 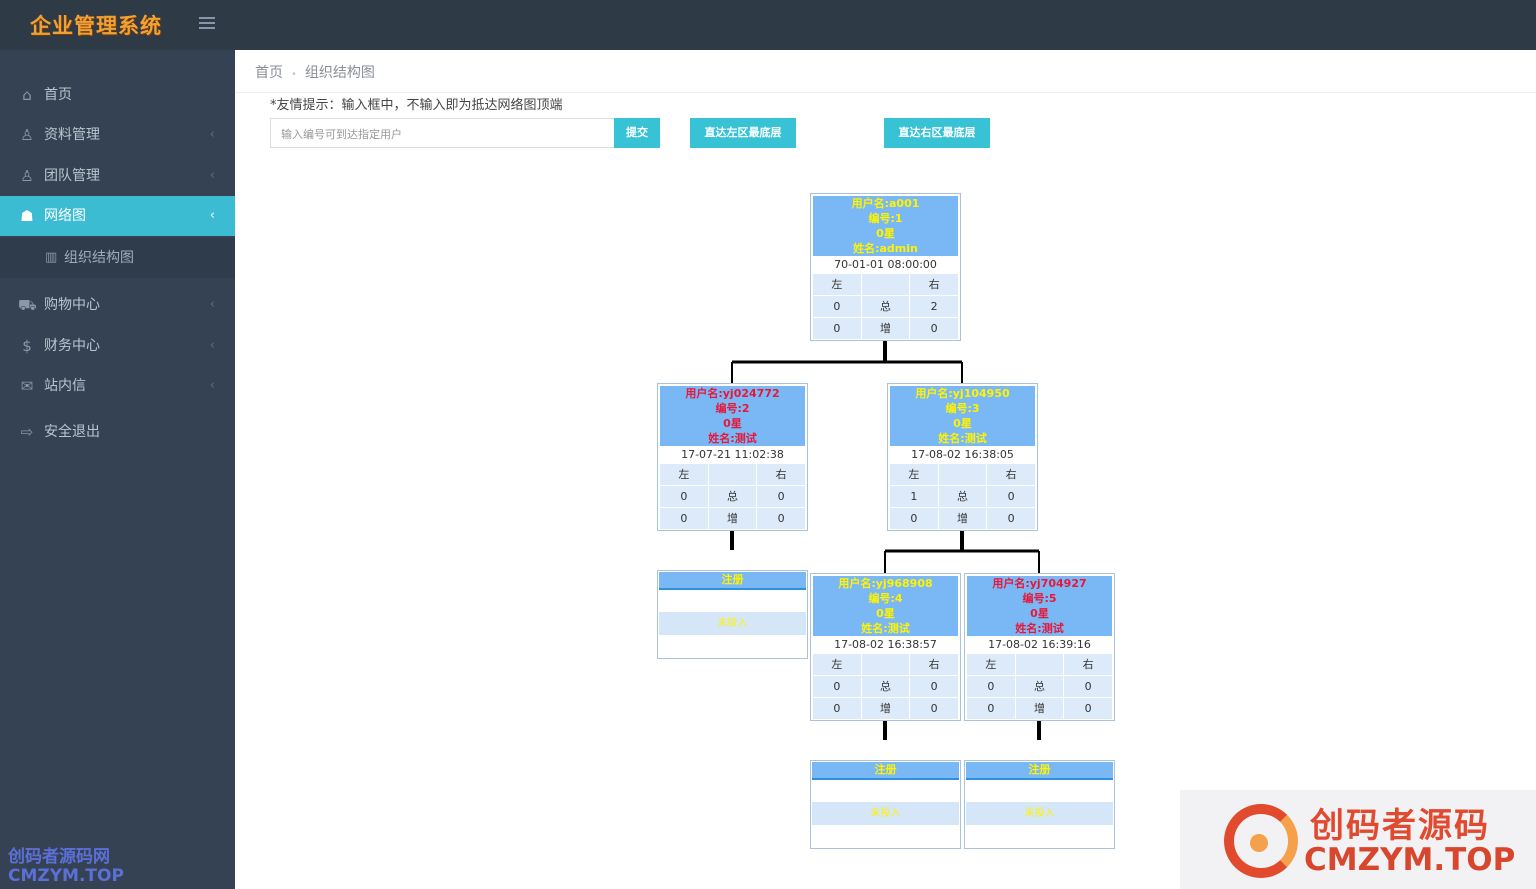 I want to click on sidebar-item-home: ⌂ 首页, so click(x=117, y=95).